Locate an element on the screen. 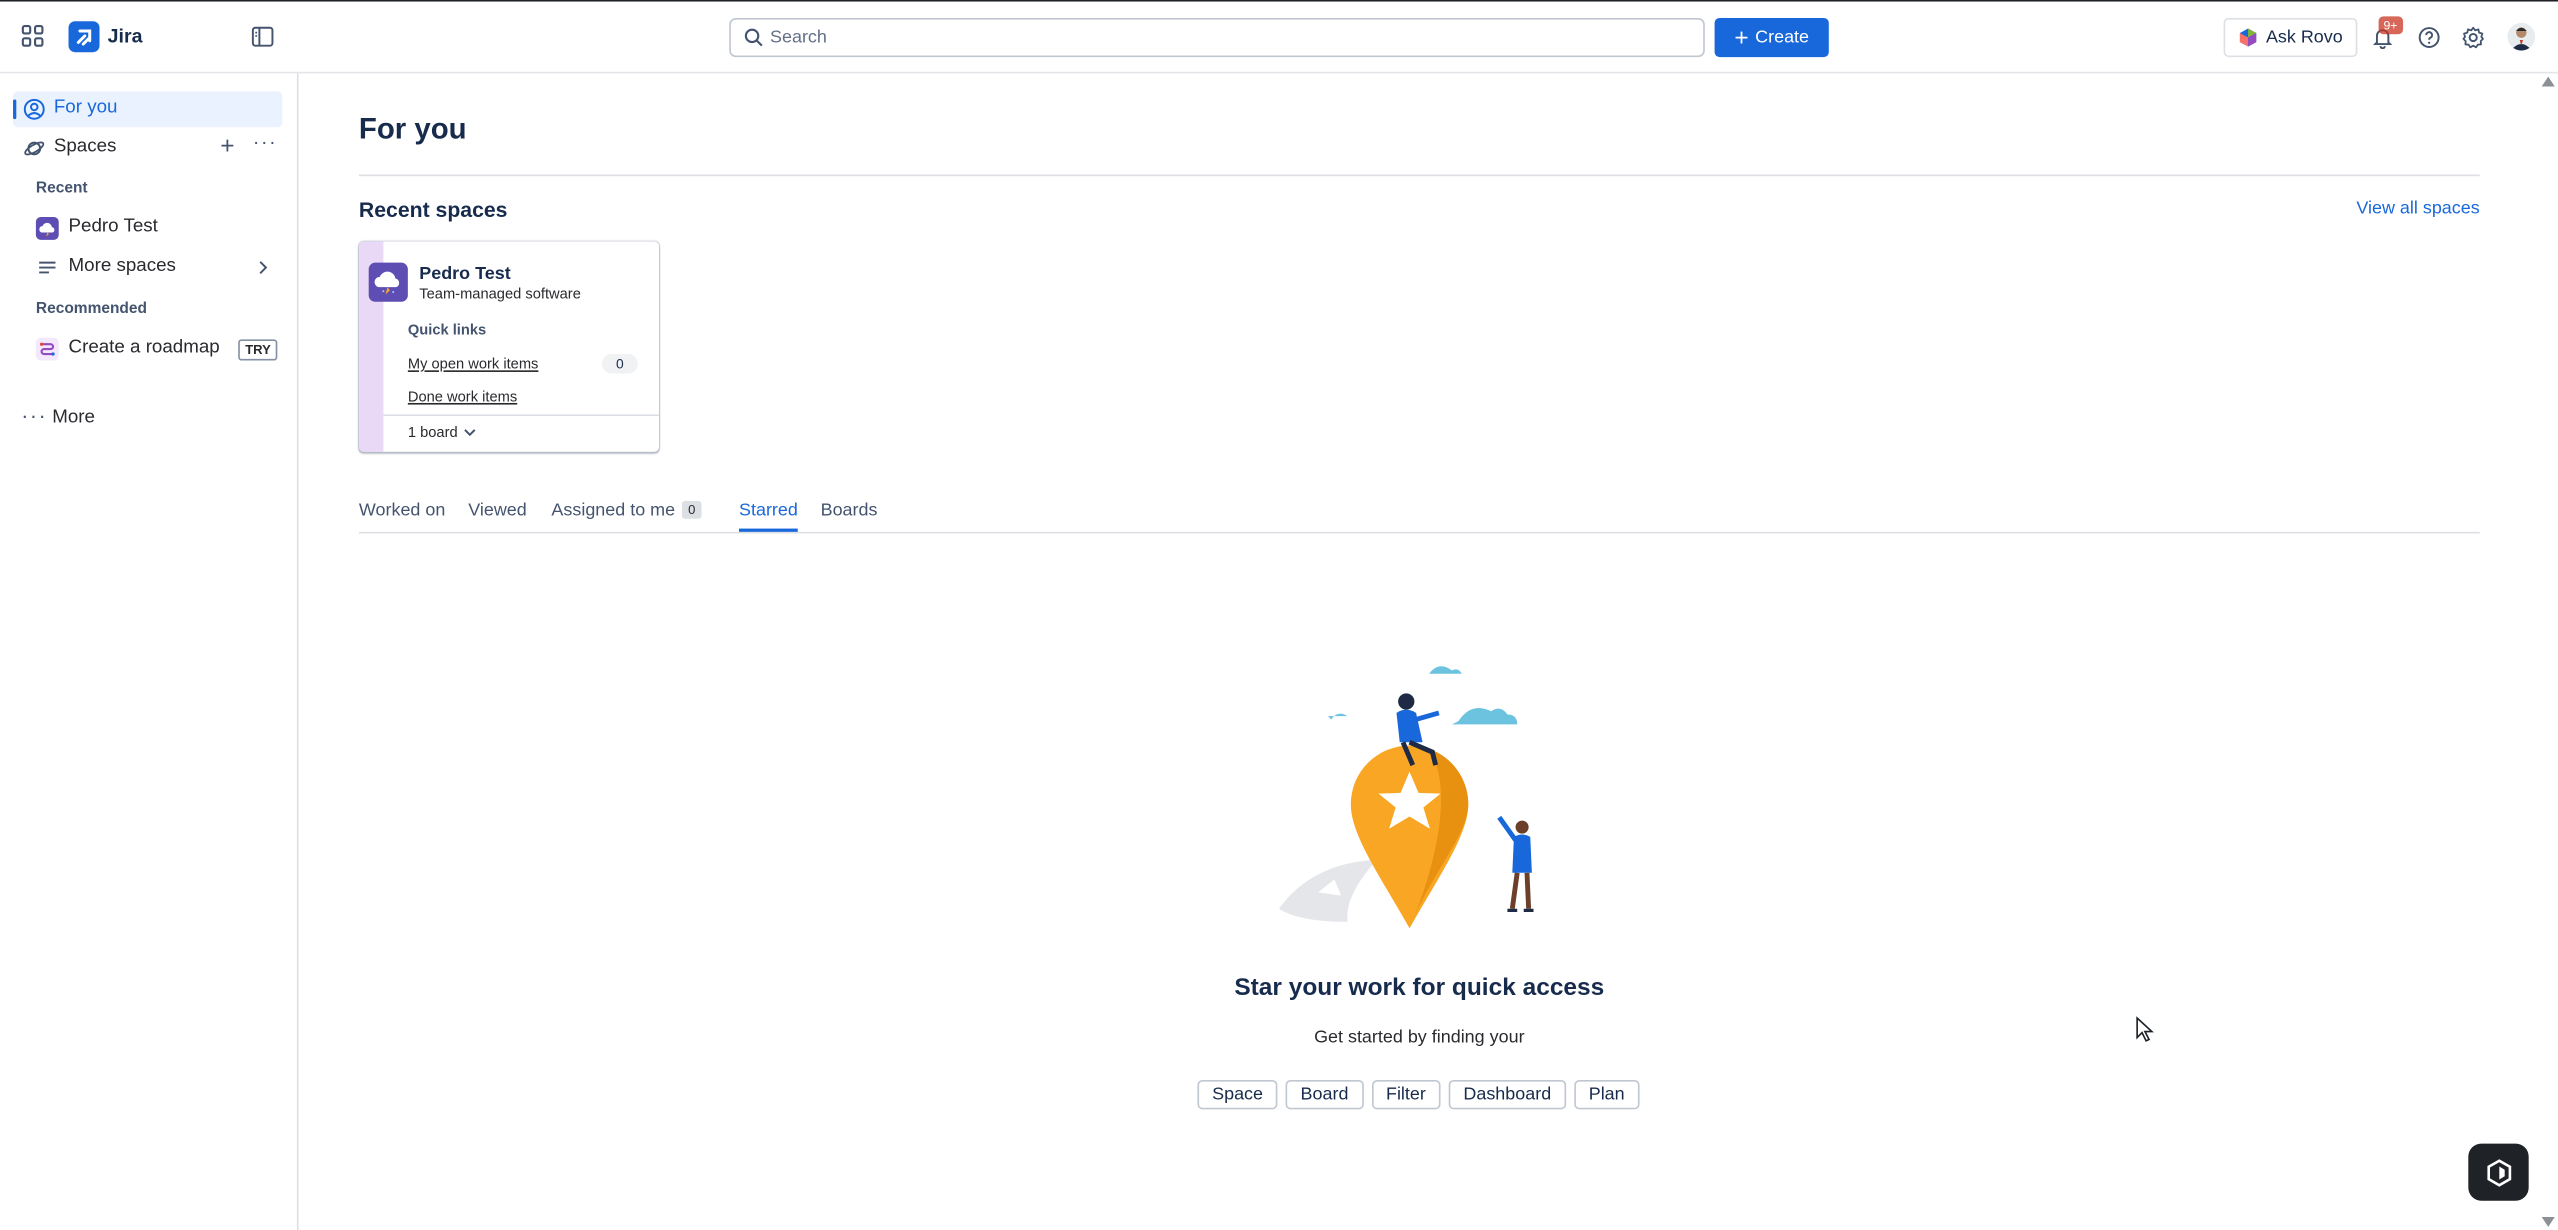 Image resolution: width=2558 pixels, height=1230 pixels. sidebar-item-more: ··· More is located at coordinates (147, 419).